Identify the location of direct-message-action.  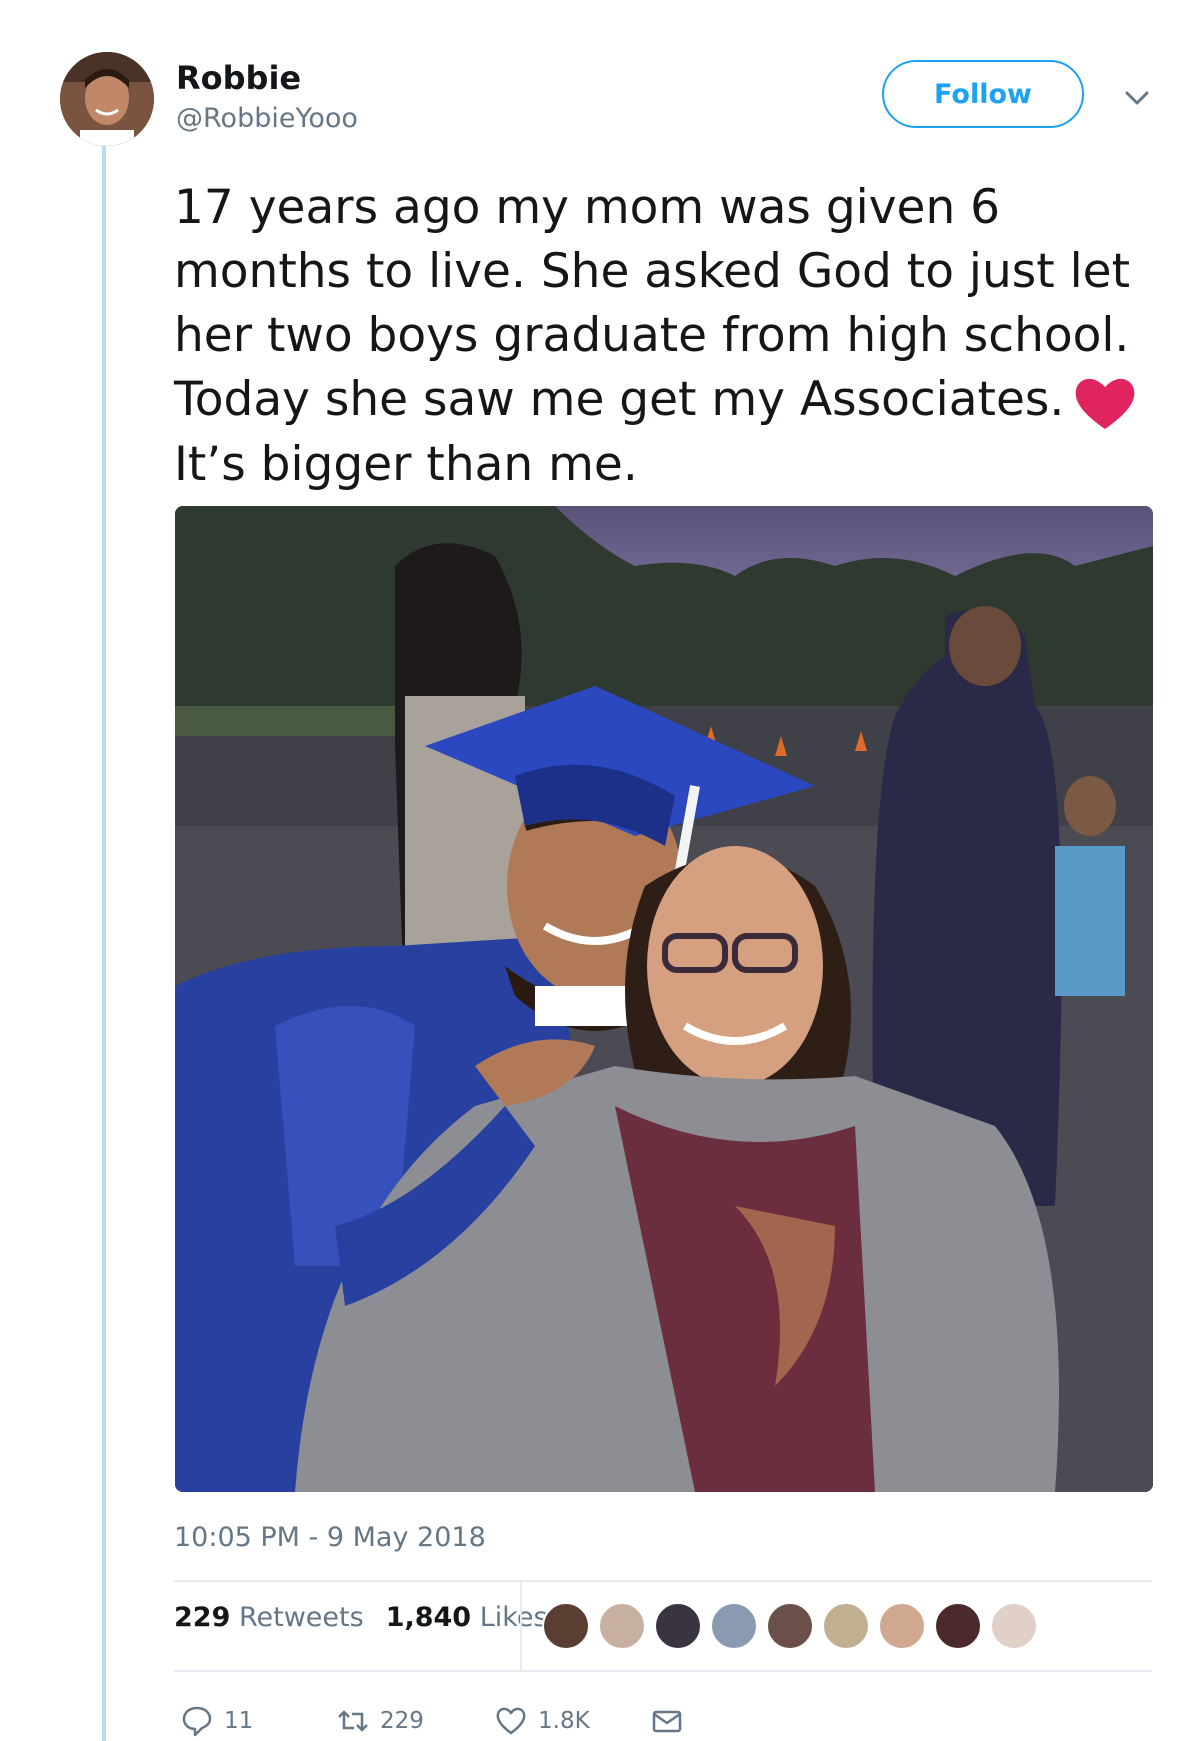
(667, 1721).